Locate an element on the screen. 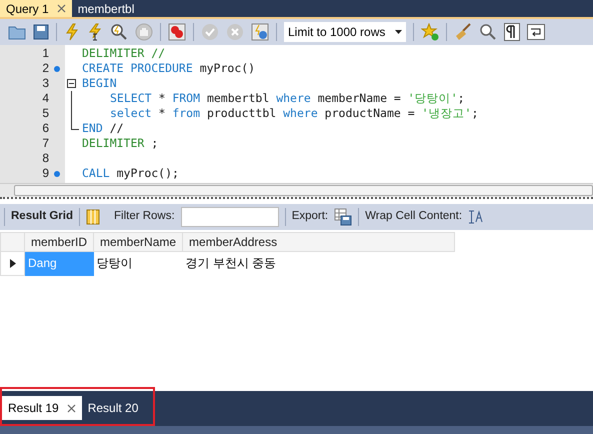 Image resolution: width=593 pixels, height=434 pixels. code-line: BEGIN is located at coordinates (100, 83).